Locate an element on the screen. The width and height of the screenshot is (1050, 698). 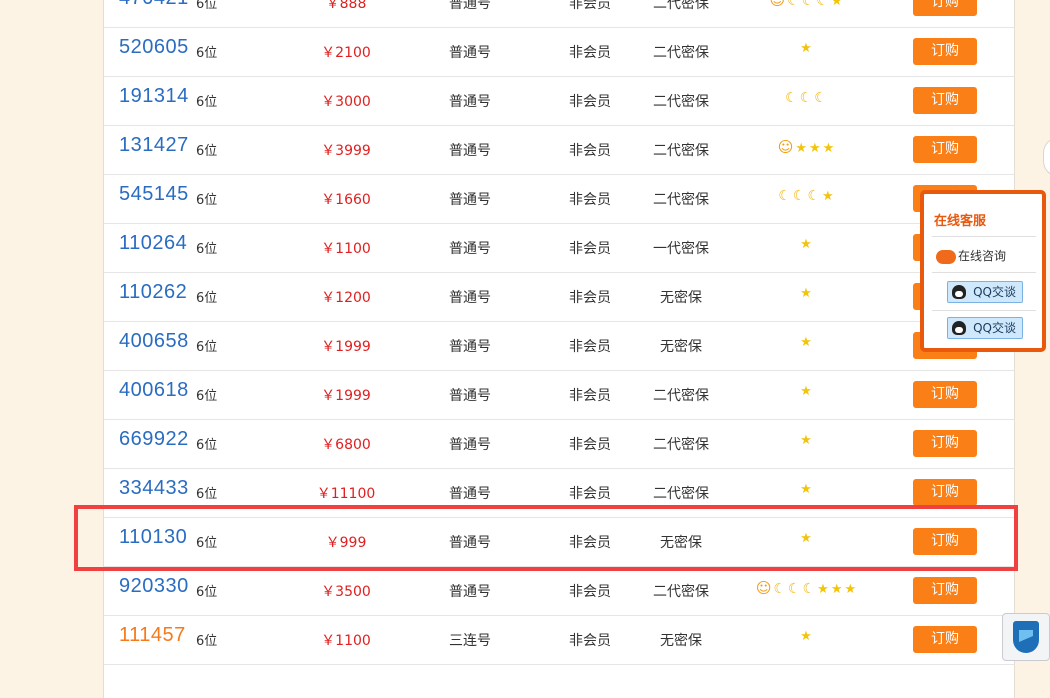
qq-number-link: 545145 is located at coordinates (154, 194).